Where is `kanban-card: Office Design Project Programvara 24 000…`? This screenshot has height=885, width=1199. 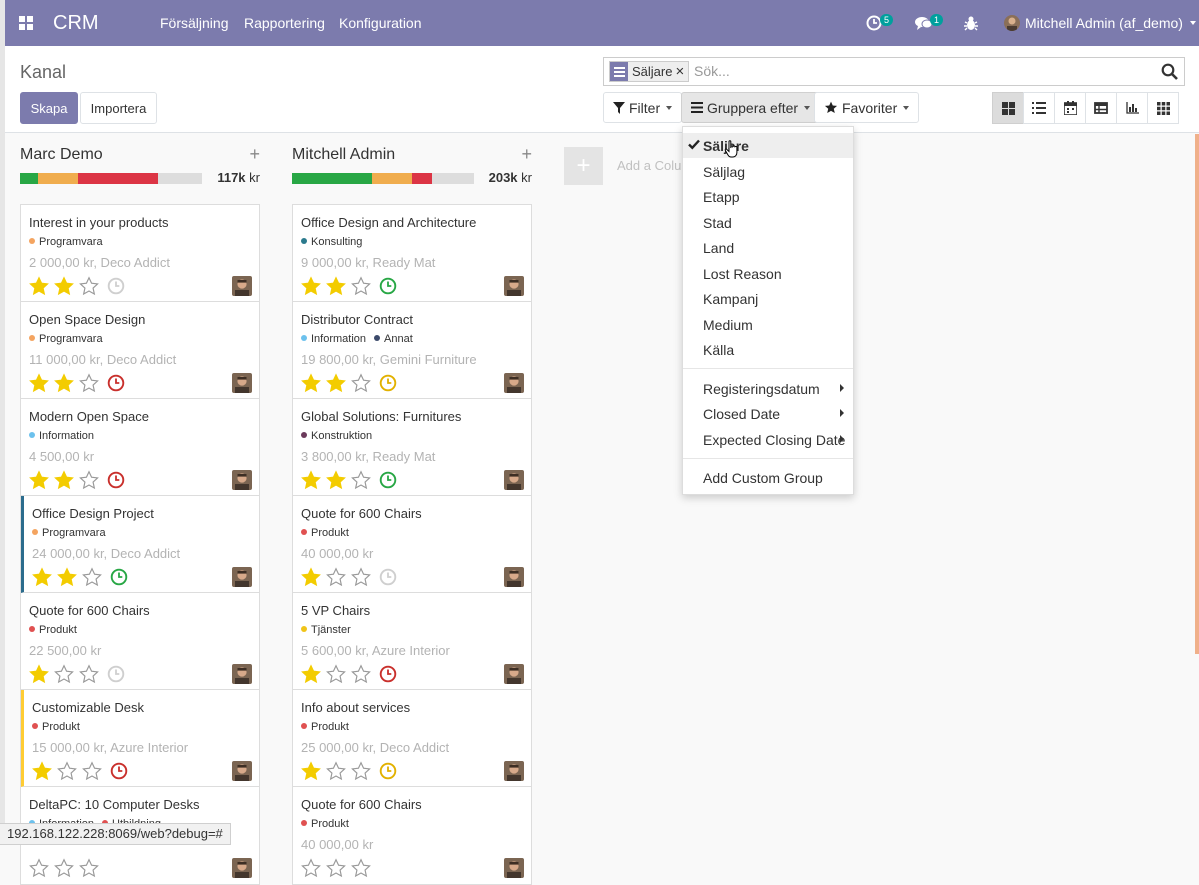 kanban-card: Office Design Project Programvara 24 000… is located at coordinates (140, 544).